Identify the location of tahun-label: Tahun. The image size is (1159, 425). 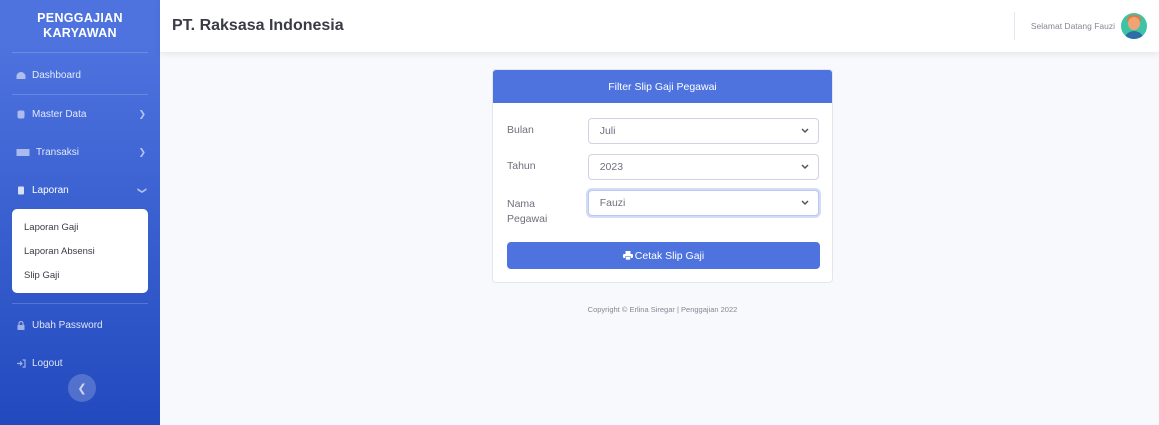
(521, 166).